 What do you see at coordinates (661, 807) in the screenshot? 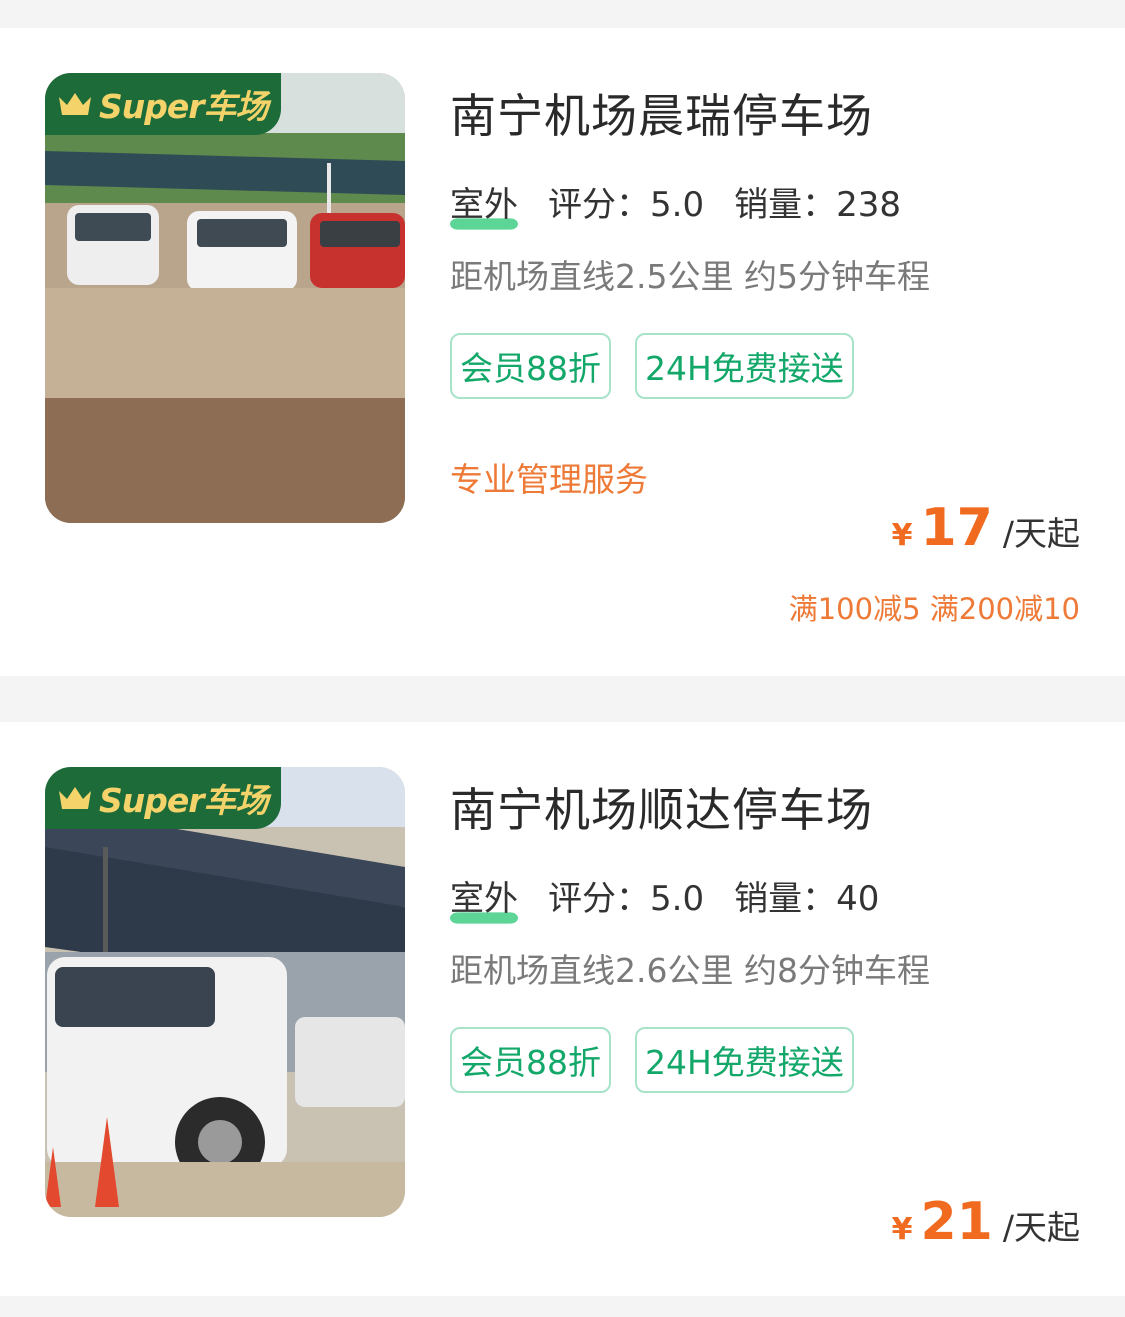
I see `parking-lot-title: 南宁机场顺达停车场` at bounding box center [661, 807].